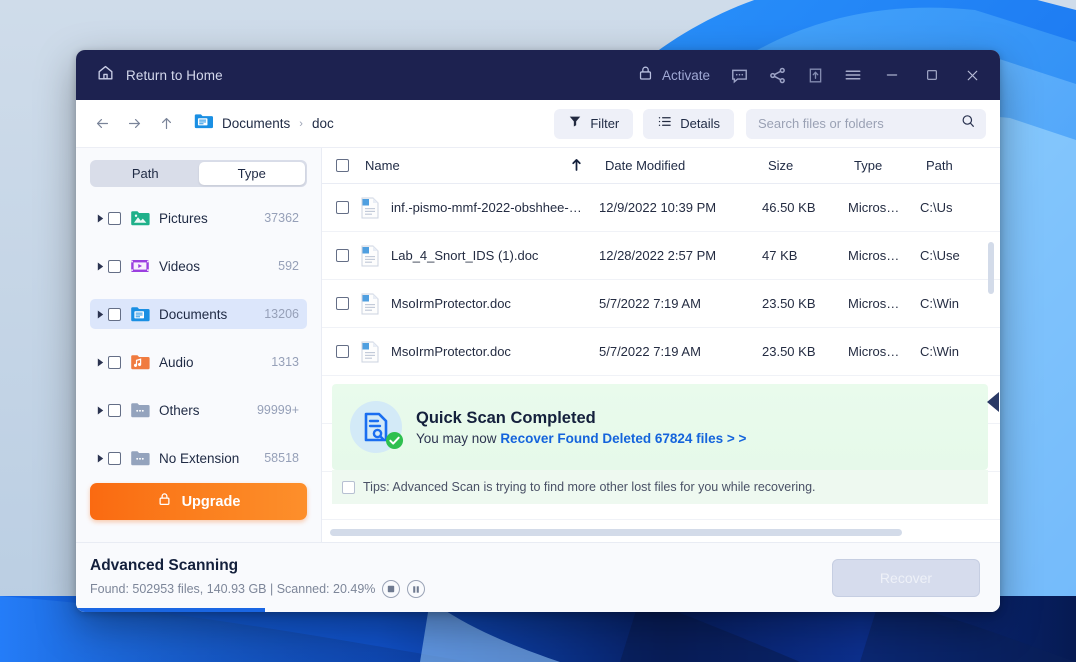 This screenshot has width=1076, height=662. I want to click on search-box, so click(866, 123).